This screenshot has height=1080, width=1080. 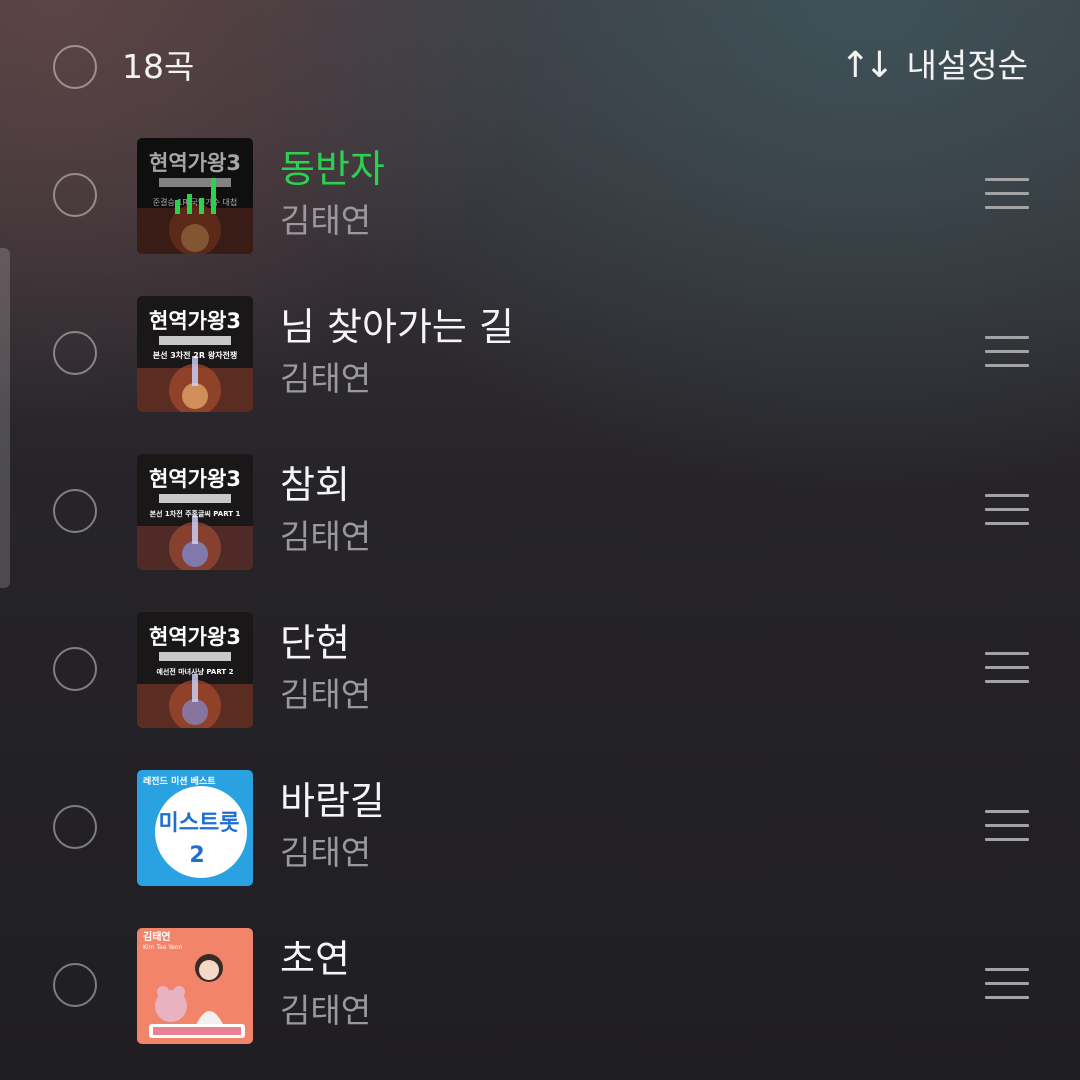 What do you see at coordinates (332, 801) in the screenshot?
I see `track-title: 바람길` at bounding box center [332, 801].